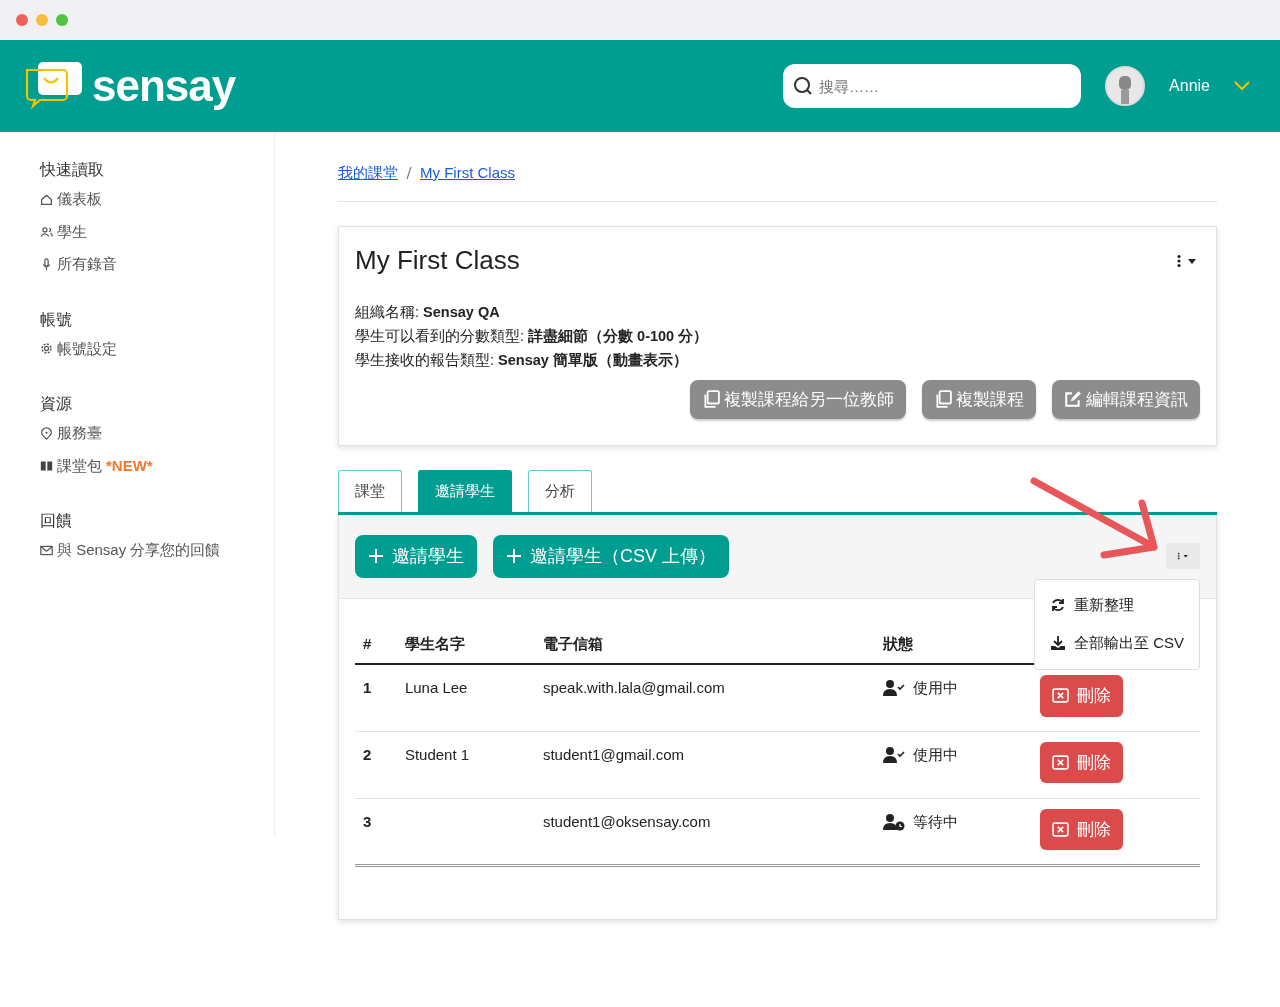 The width and height of the screenshot is (1280, 1007). What do you see at coordinates (56, 319) in the screenshot?
I see `section-heading: 帳號` at bounding box center [56, 319].